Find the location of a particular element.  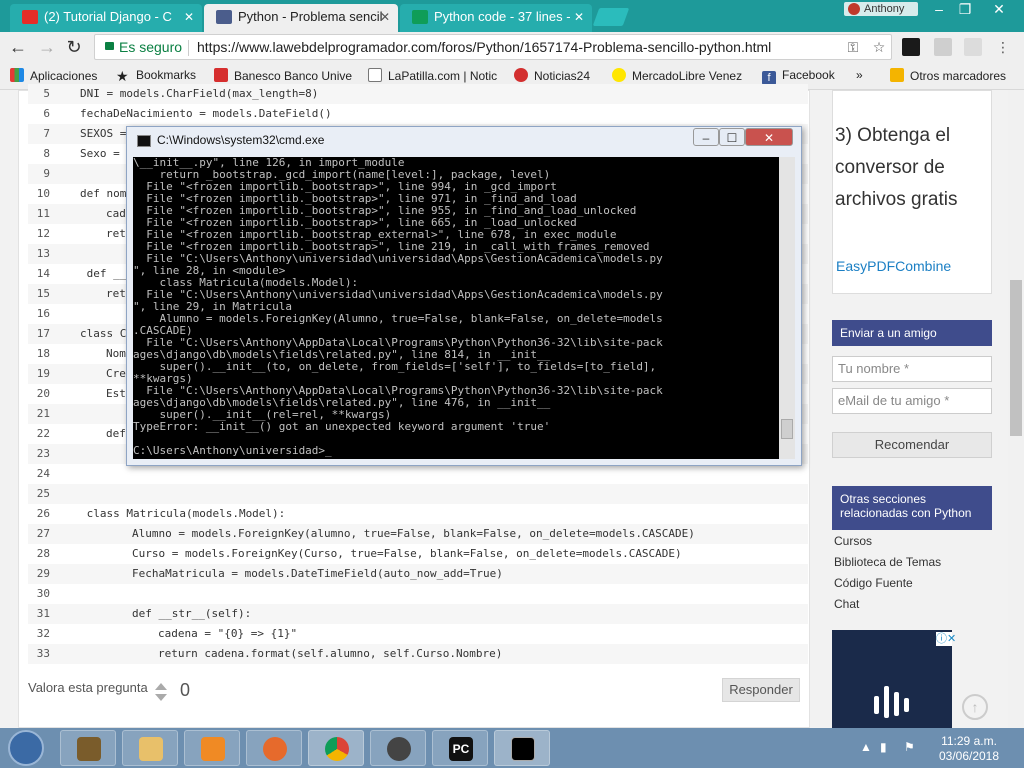

divider is located at coordinates (188, 48).